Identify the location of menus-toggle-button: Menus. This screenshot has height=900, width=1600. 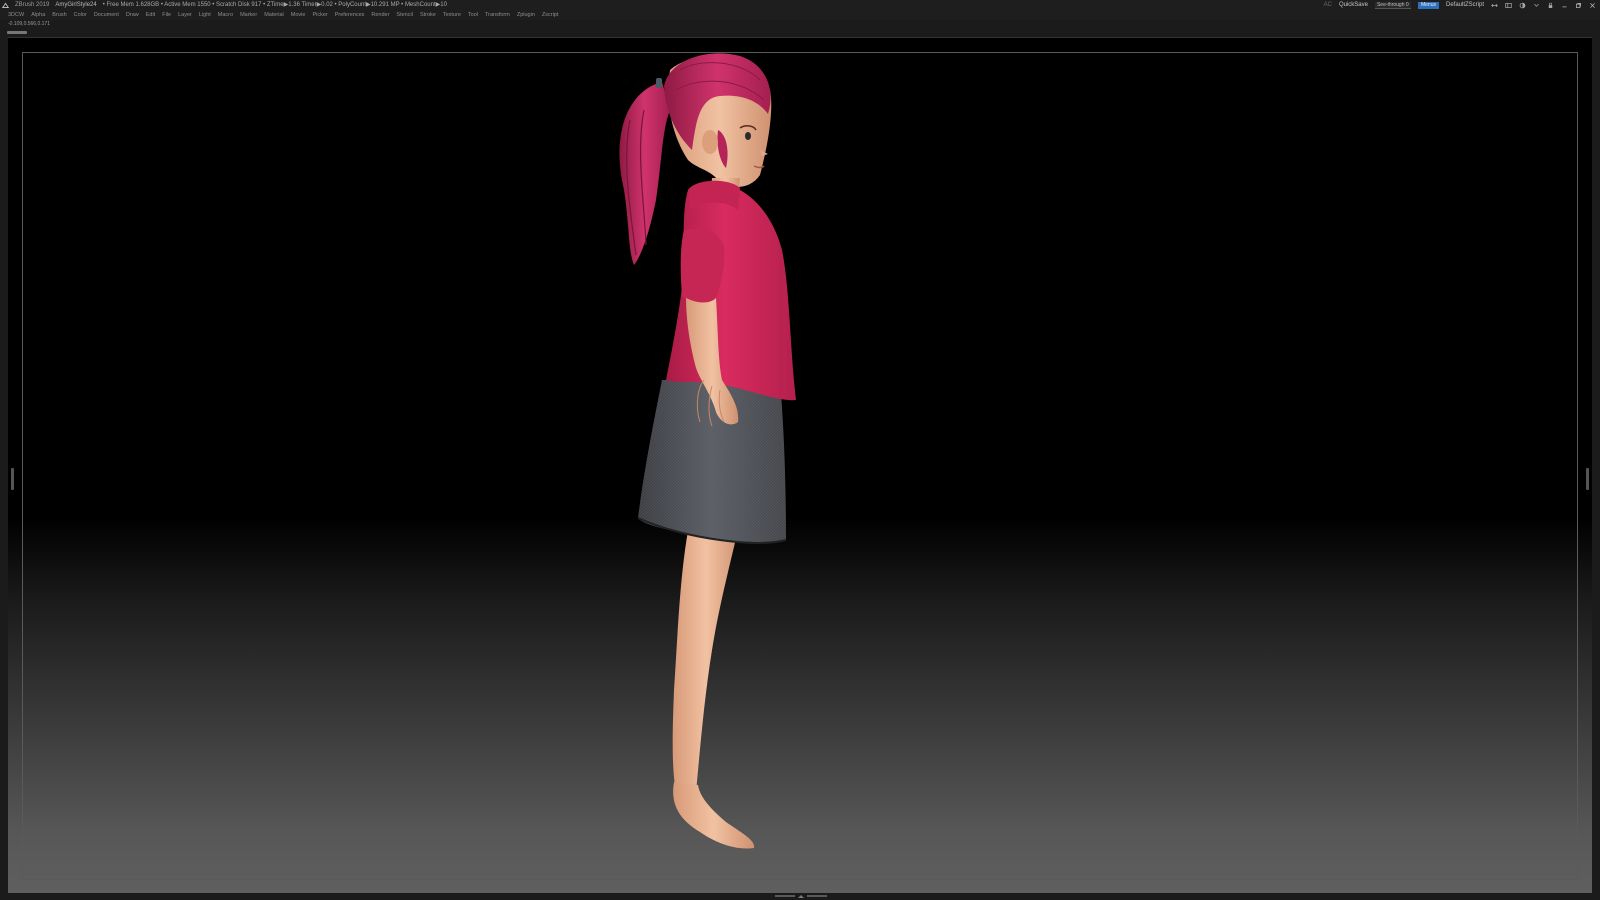
(1428, 5).